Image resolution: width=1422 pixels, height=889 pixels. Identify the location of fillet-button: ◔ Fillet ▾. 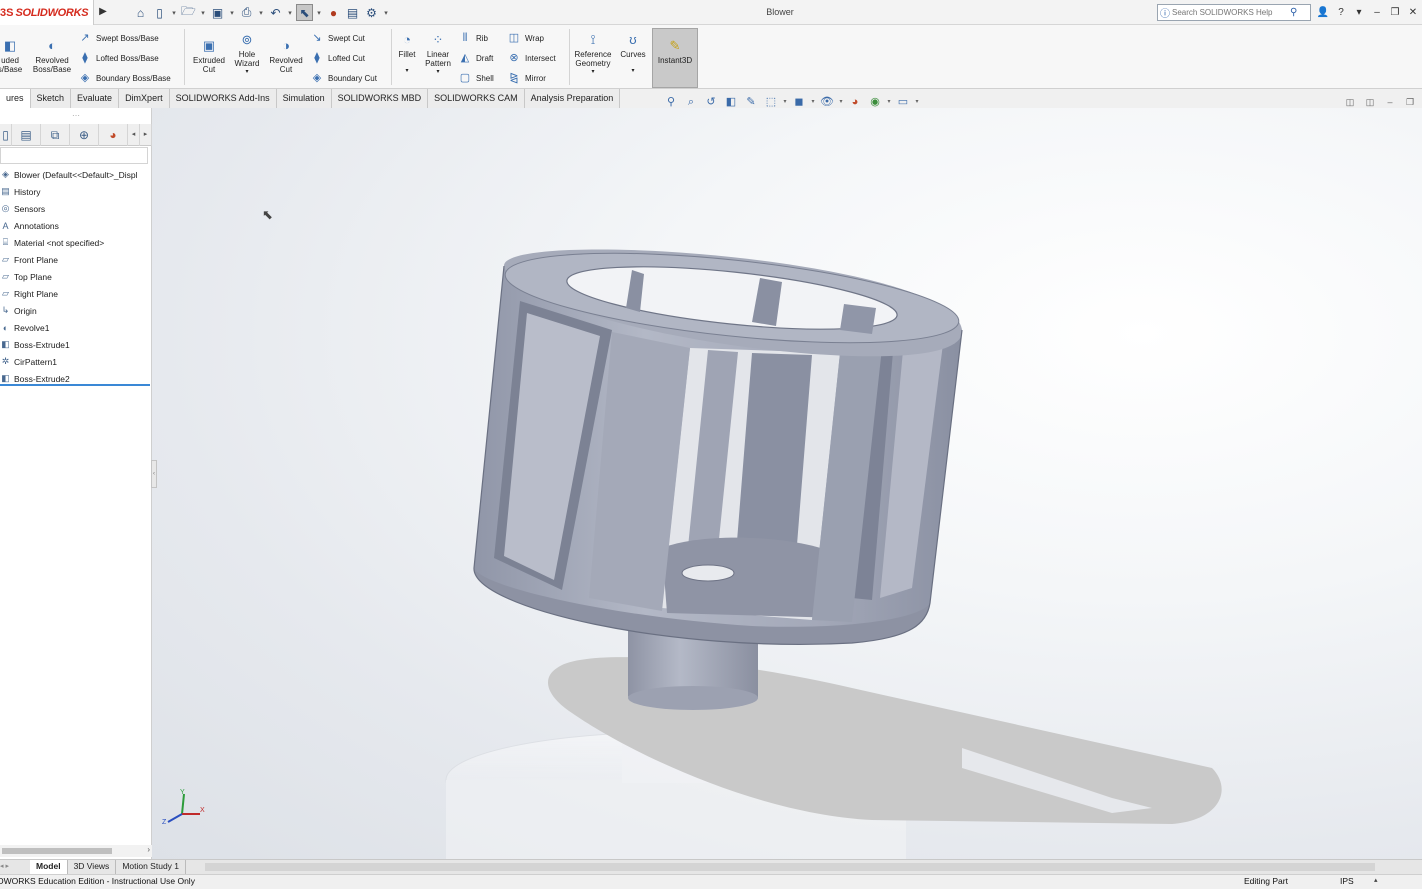
(407, 53).